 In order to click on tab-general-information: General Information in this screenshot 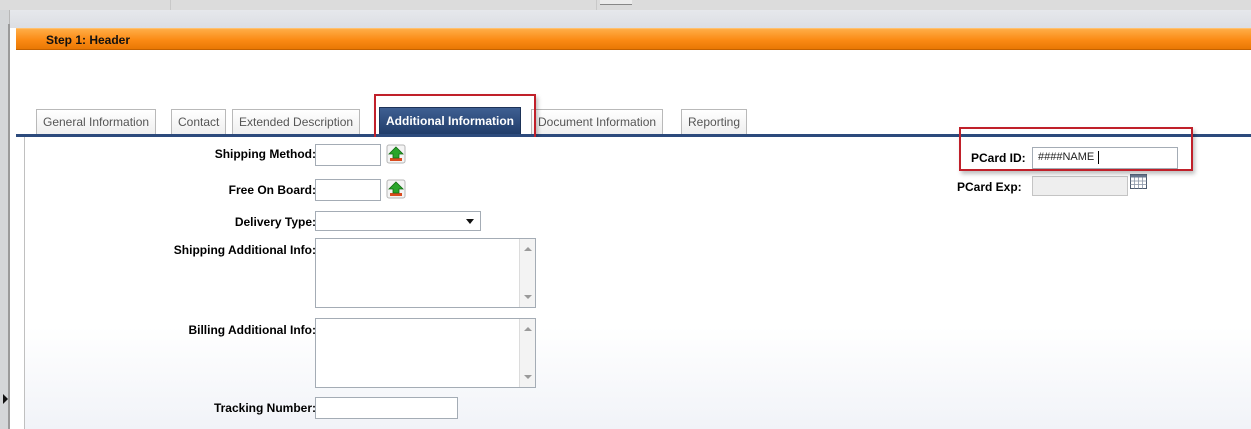, I will do `click(96, 121)`.